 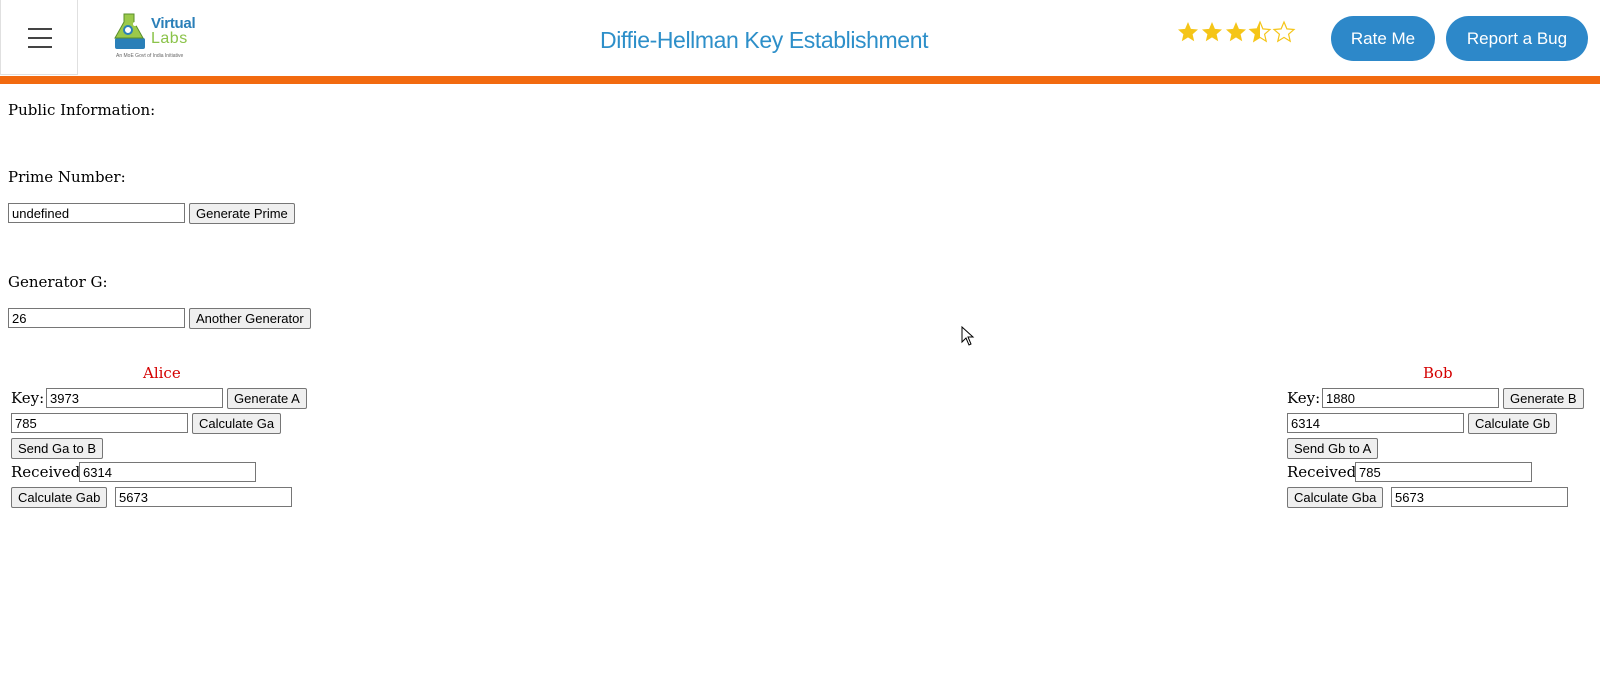 I want to click on send-ga-button: Send Ga to B, so click(x=57, y=448).